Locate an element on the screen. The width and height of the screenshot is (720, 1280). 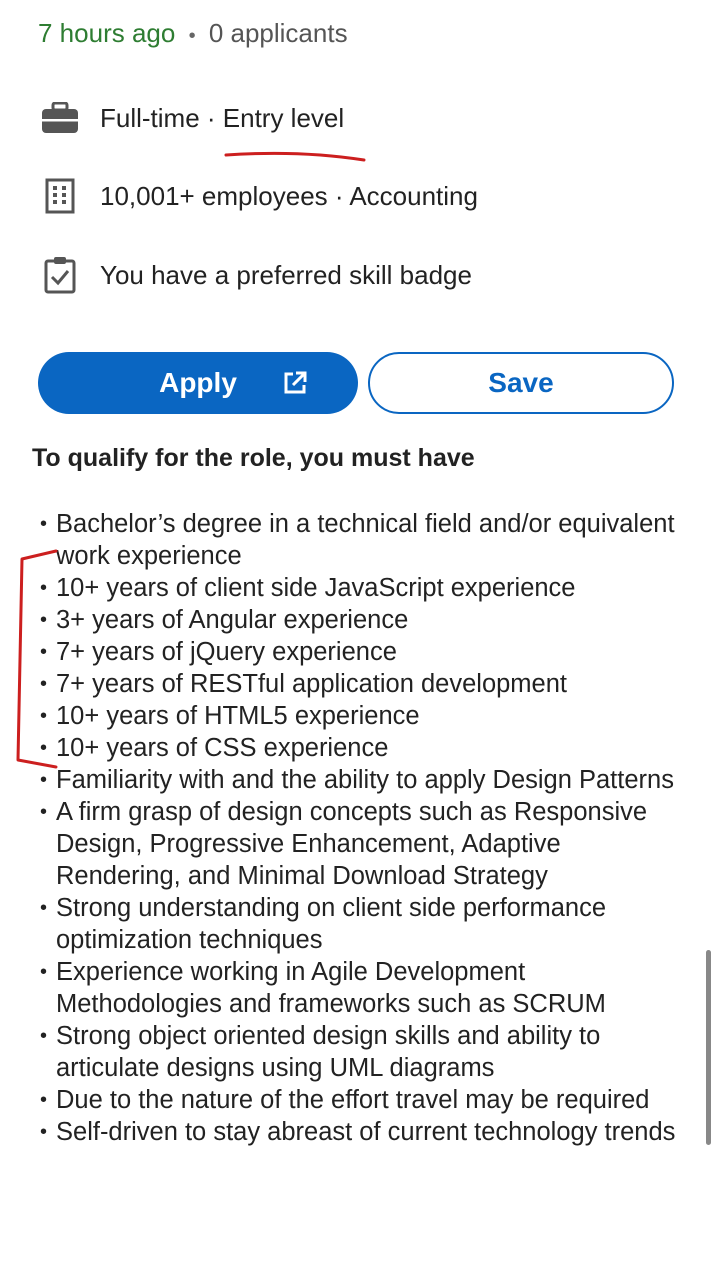
list-item: 10+ years of CSS experience is located at coordinates (360, 748).